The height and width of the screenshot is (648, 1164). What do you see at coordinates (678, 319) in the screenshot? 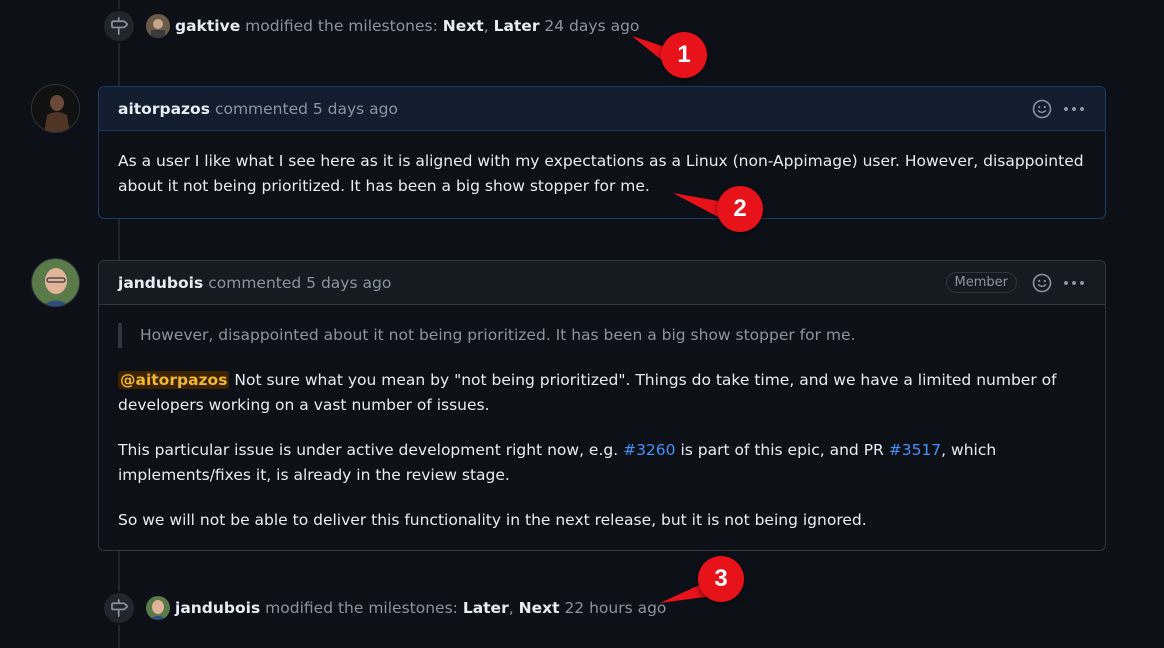
I see `callout-pointers` at bounding box center [678, 319].